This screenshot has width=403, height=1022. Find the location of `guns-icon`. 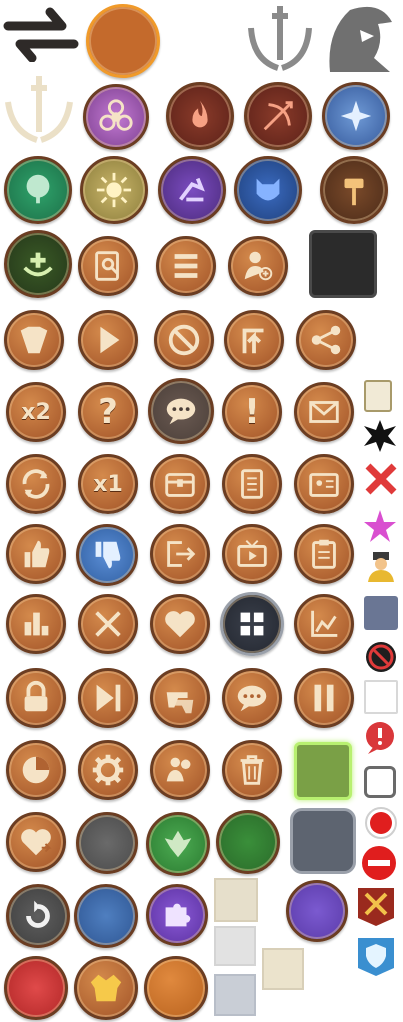

guns-icon is located at coordinates (180, 698).